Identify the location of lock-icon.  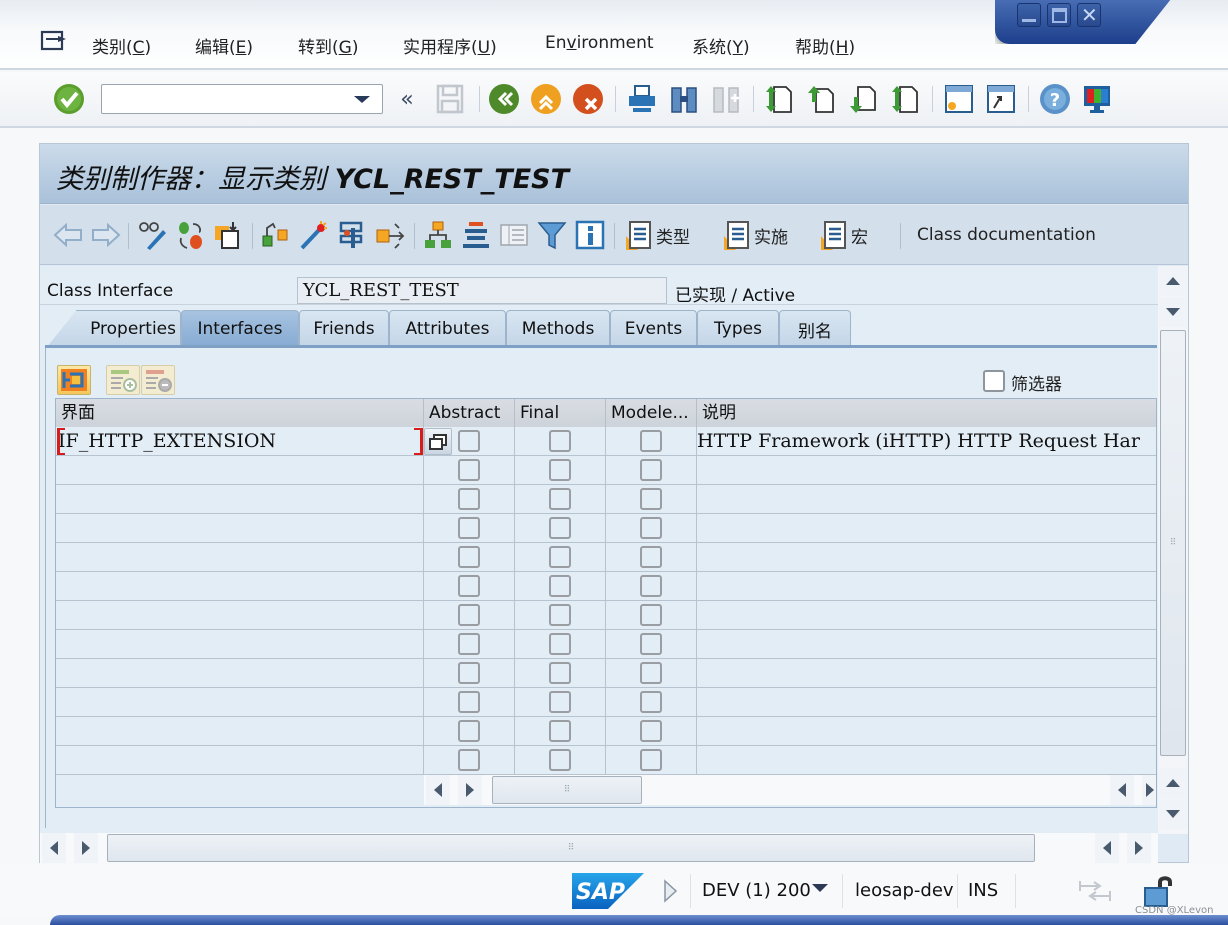
(1159, 891).